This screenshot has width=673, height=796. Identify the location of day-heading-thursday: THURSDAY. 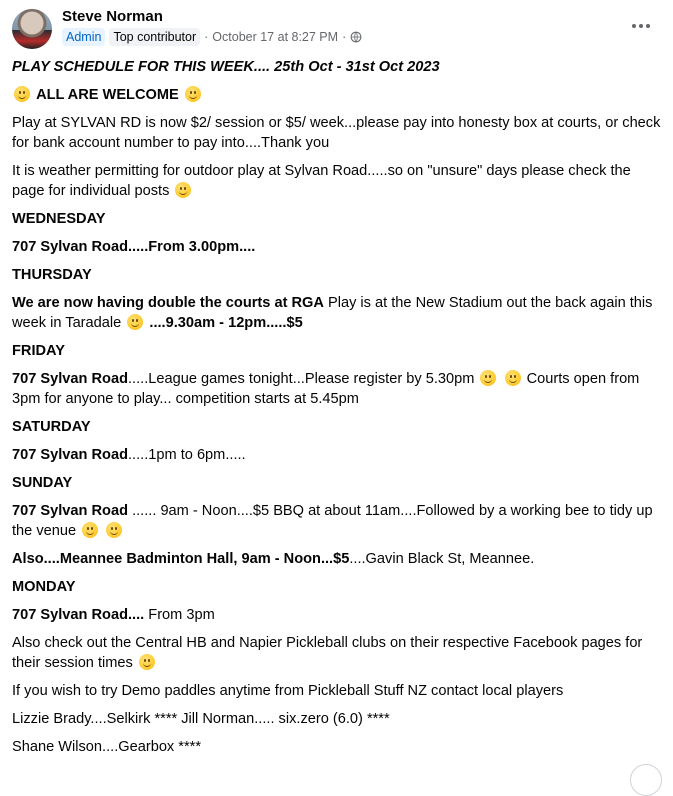
(52, 275).